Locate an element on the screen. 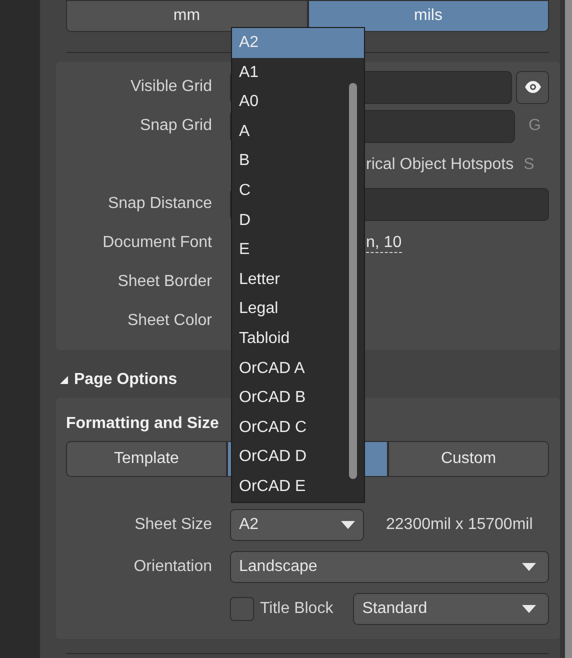 This screenshot has width=572, height=658. field-label: Document Font is located at coordinates (157, 243).